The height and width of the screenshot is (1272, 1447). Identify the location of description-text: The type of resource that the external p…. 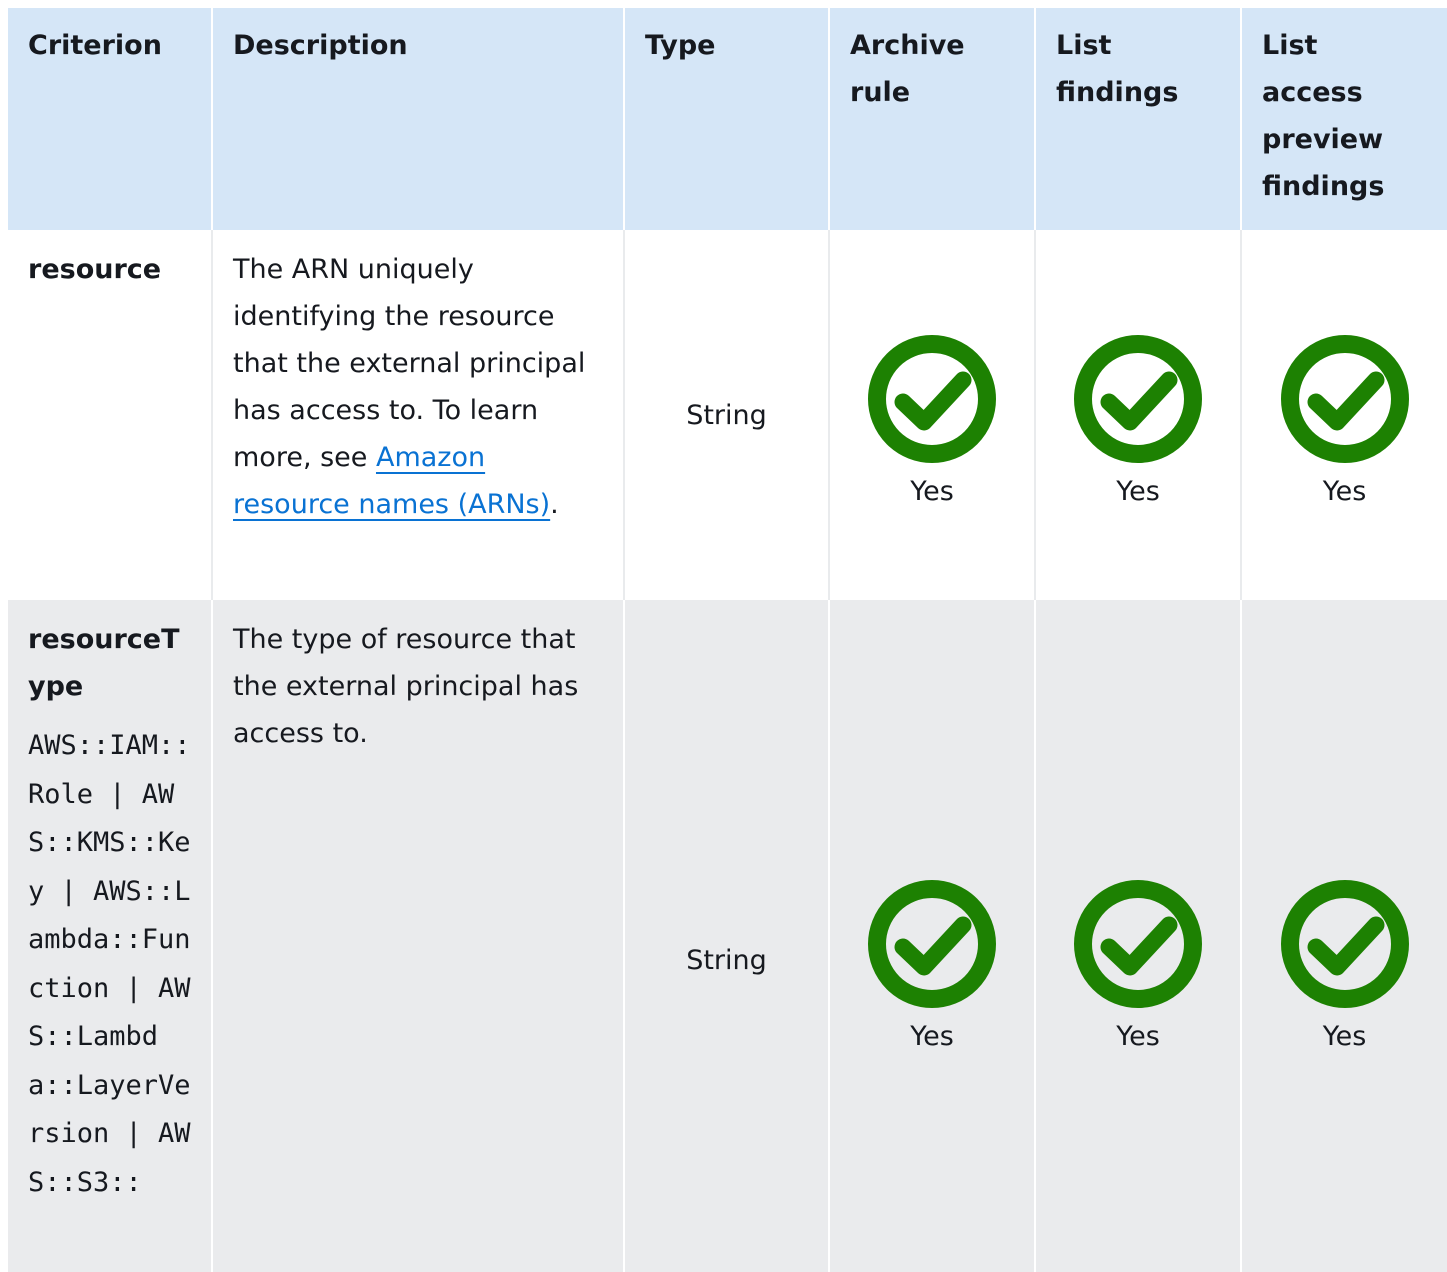
(406, 686).